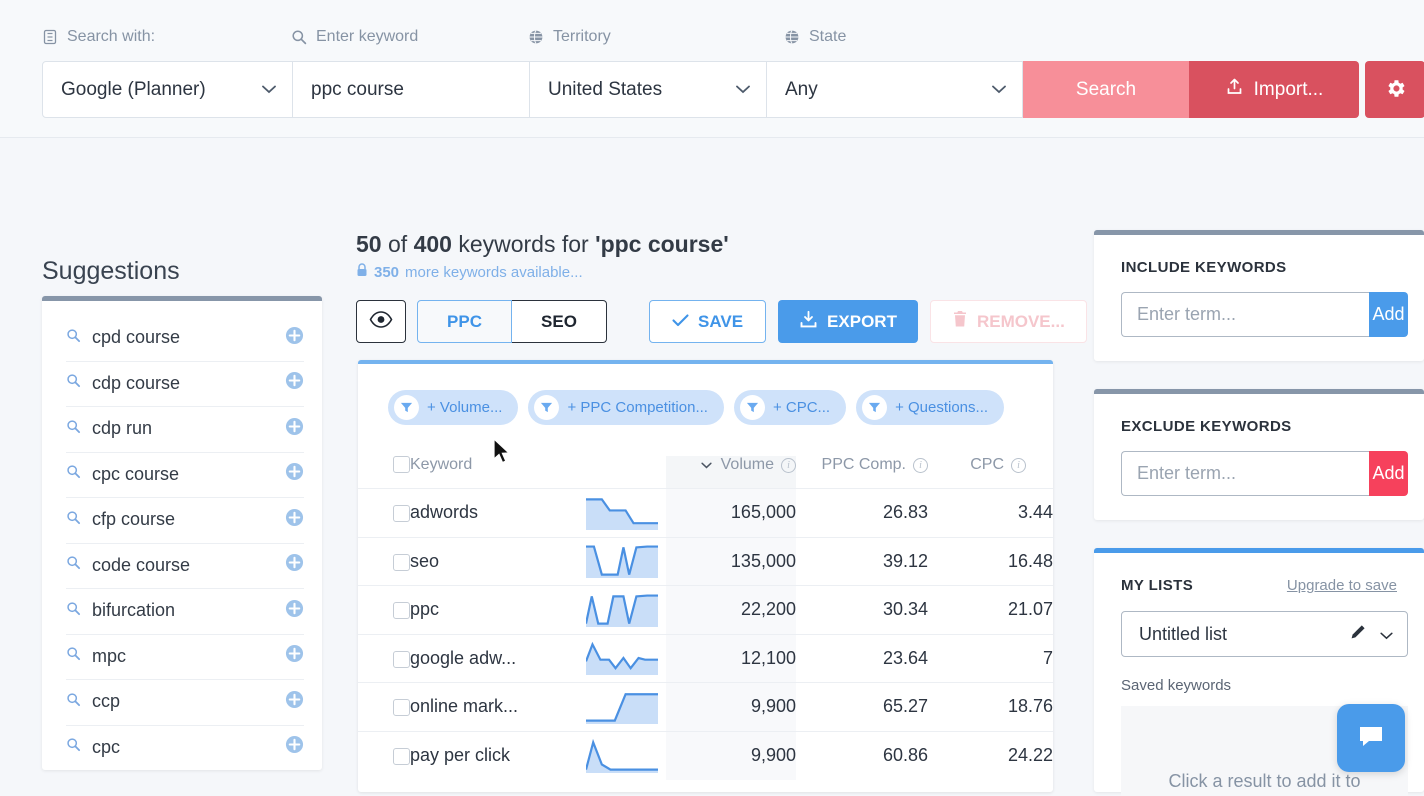 The height and width of the screenshot is (796, 1424). I want to click on row-volume-cell: 165,000, so click(731, 512).